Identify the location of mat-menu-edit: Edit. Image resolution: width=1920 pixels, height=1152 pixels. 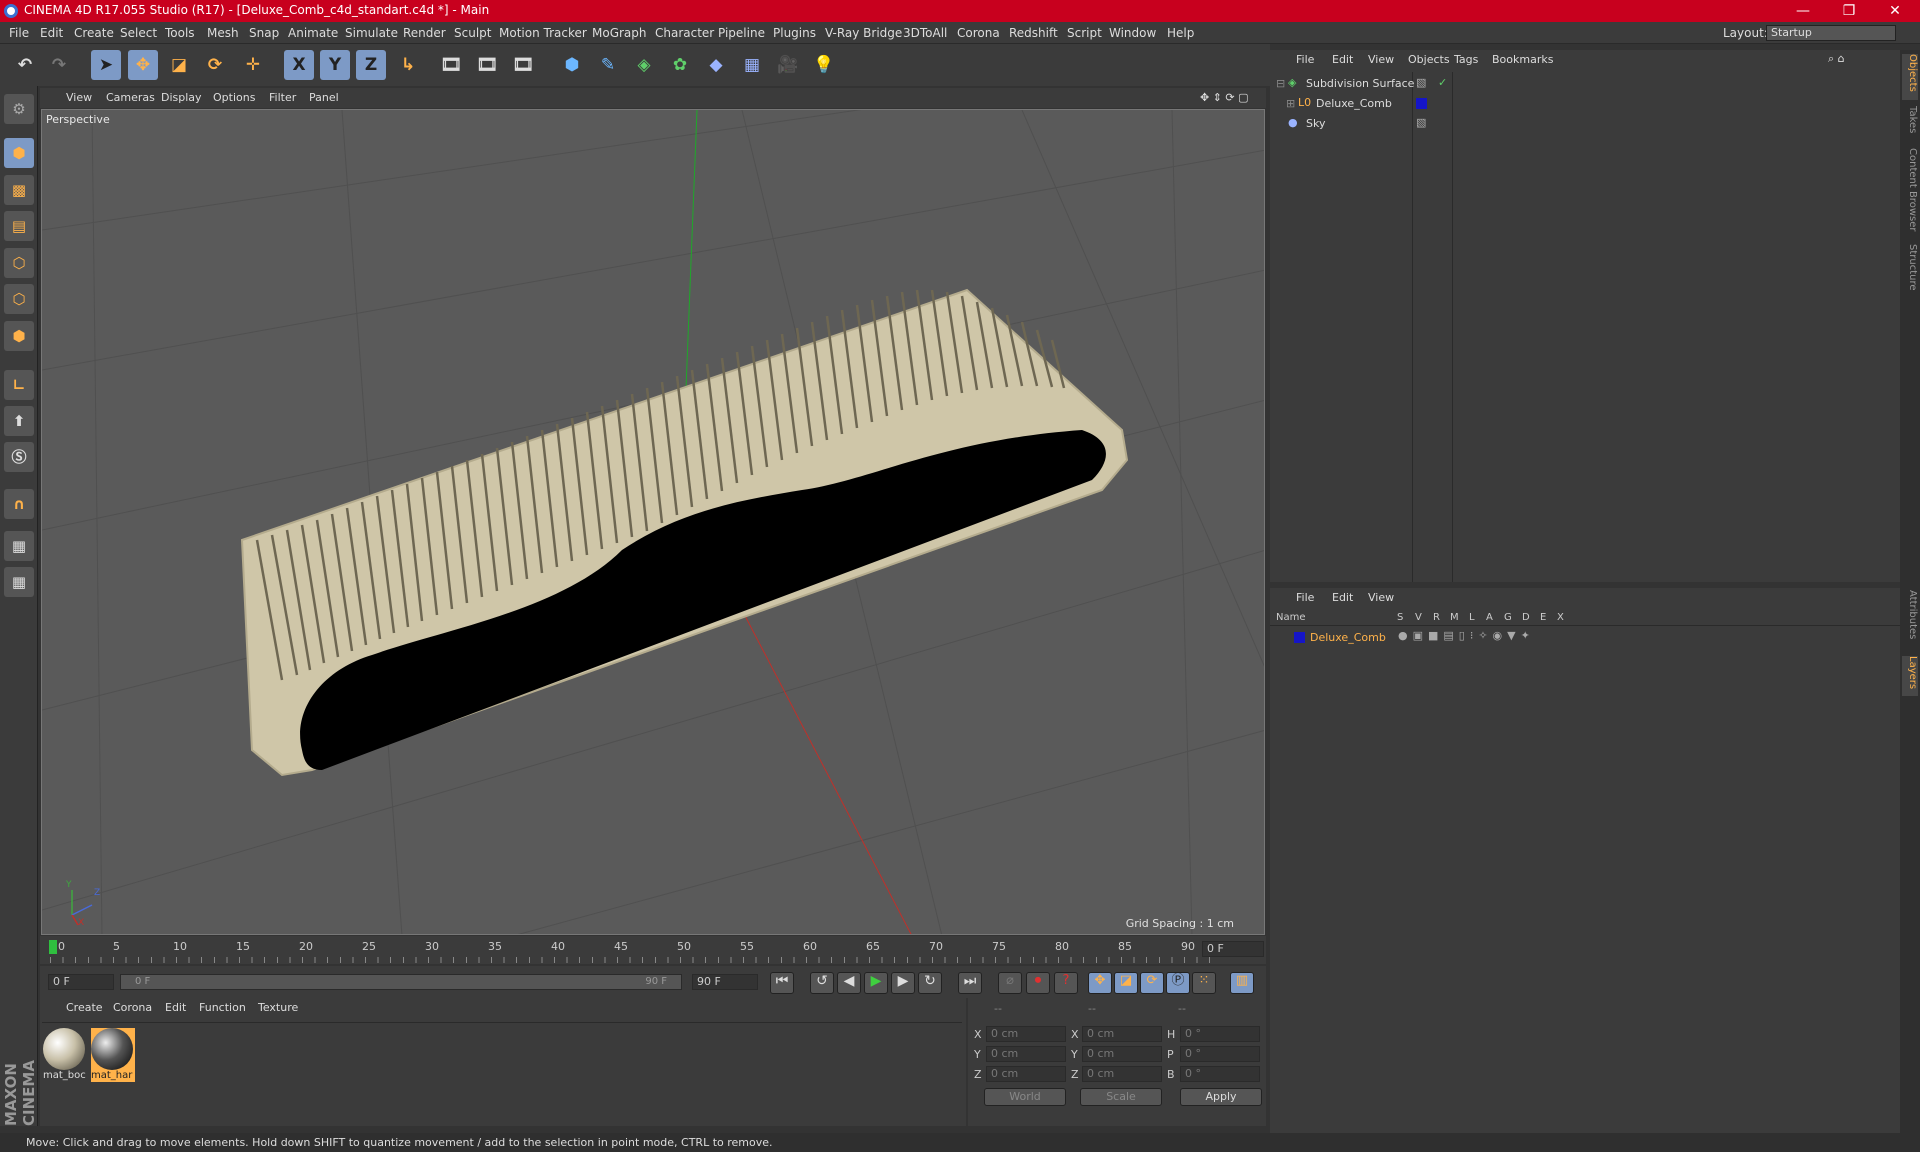
(175, 1007).